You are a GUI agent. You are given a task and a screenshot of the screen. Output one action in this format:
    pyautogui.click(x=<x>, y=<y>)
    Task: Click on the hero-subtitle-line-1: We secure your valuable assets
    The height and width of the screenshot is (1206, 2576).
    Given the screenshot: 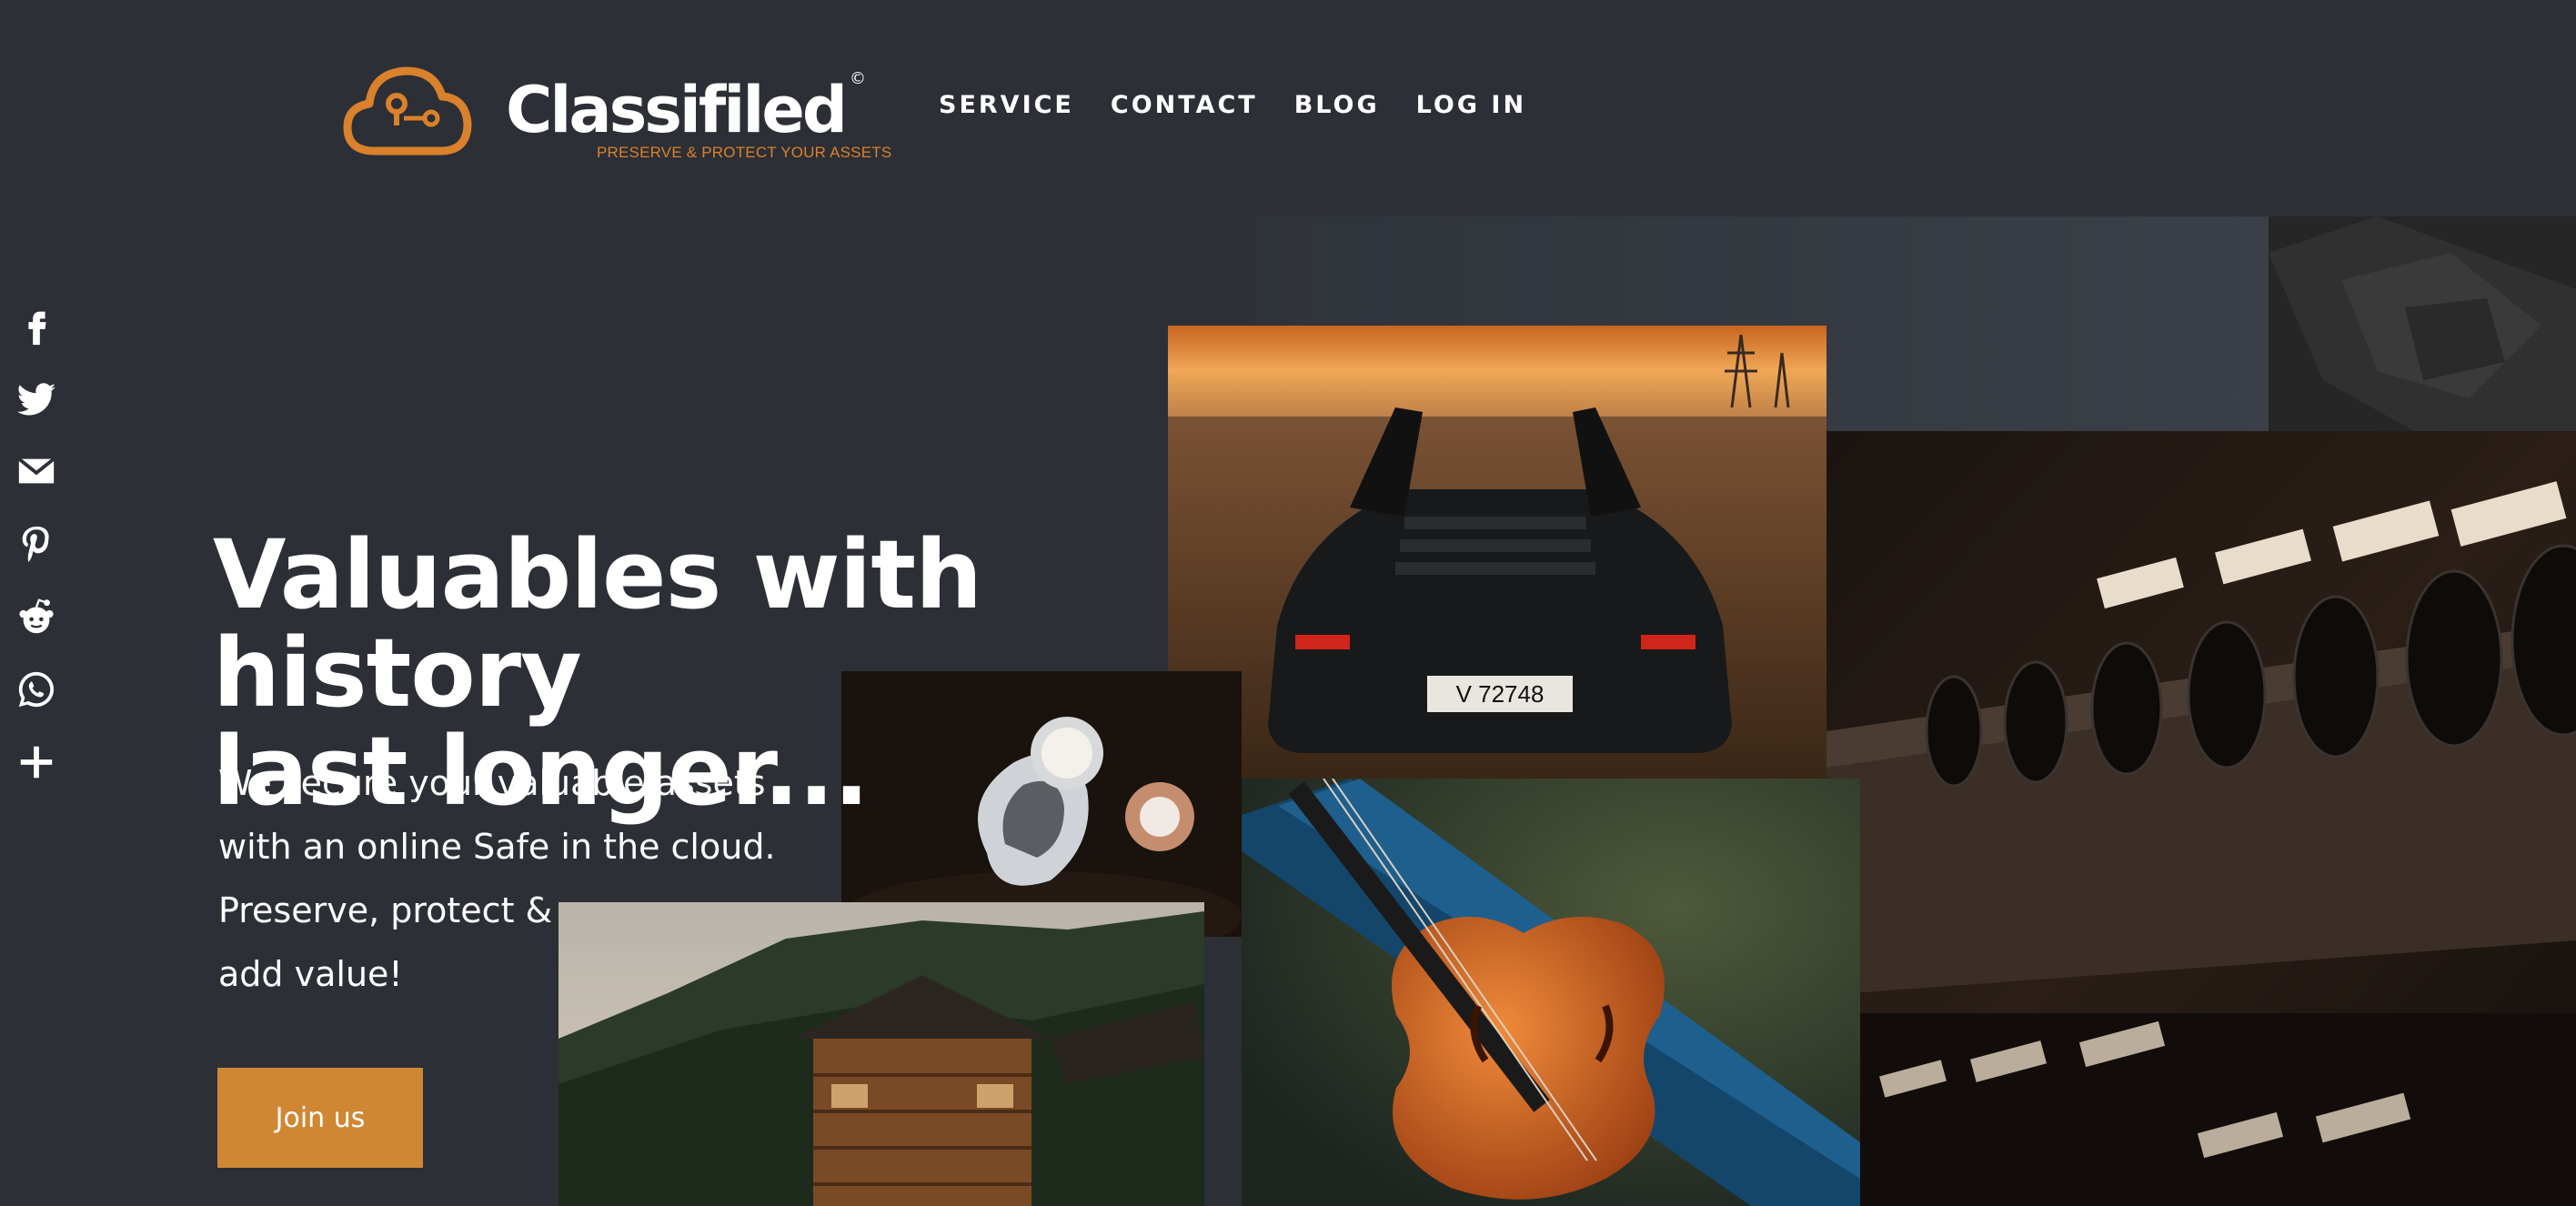 What is the action you would take?
    pyautogui.click(x=492, y=783)
    